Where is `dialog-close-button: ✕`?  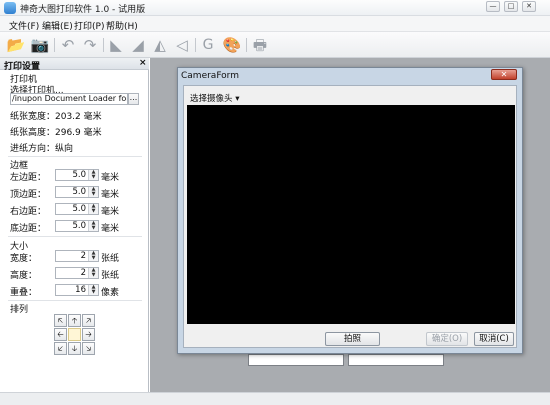
dialog-close-button: ✕ is located at coordinates (504, 74).